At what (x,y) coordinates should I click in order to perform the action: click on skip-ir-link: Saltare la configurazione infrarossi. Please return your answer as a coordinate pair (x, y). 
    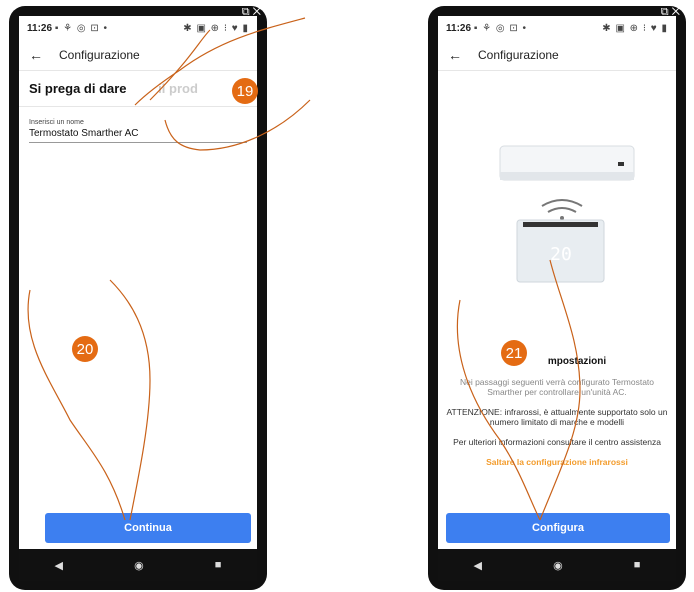
    Looking at the image, I should click on (557, 462).